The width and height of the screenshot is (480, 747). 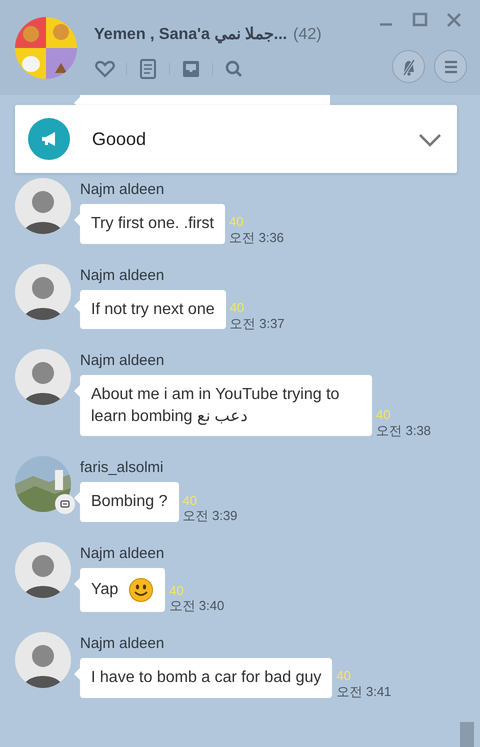 I want to click on message-text: About me i am in YouTube trying to learn bombing دعب نع, so click(x=215, y=406).